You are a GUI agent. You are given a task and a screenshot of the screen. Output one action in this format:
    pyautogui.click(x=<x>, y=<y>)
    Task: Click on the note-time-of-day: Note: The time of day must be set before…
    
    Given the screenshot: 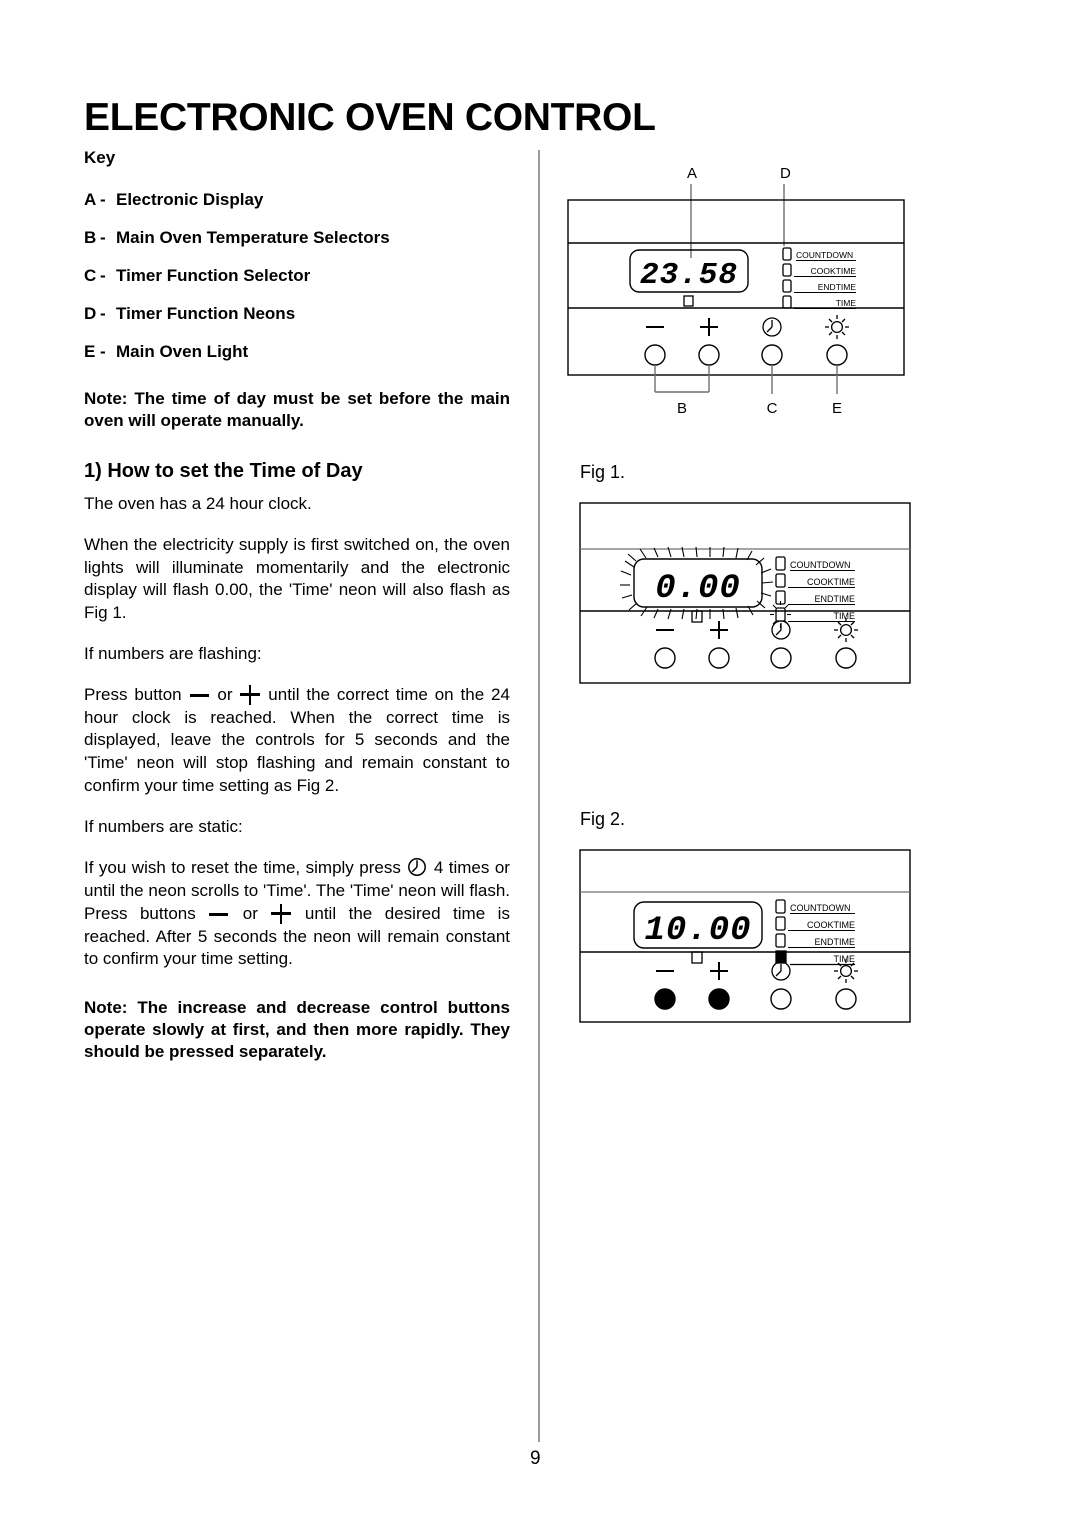 What is the action you would take?
    pyautogui.click(x=297, y=410)
    